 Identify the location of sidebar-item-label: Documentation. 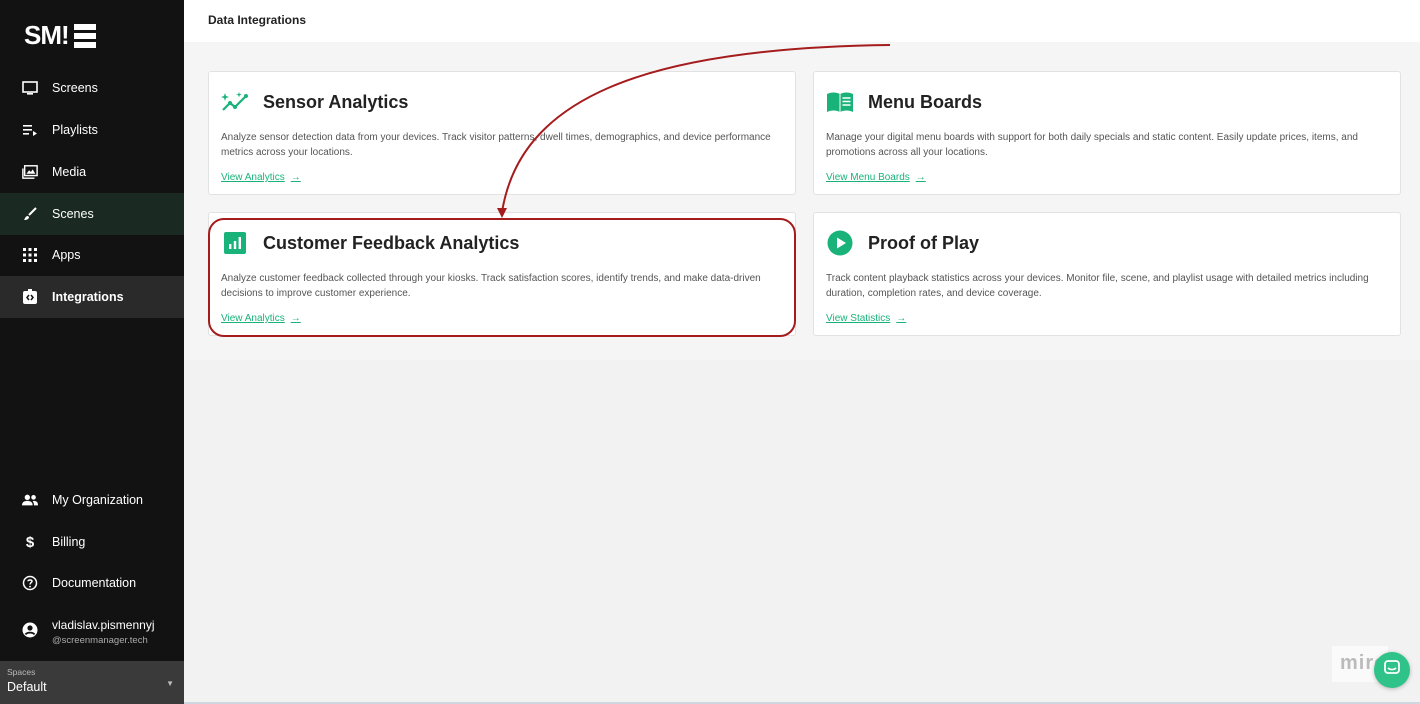
(94, 583).